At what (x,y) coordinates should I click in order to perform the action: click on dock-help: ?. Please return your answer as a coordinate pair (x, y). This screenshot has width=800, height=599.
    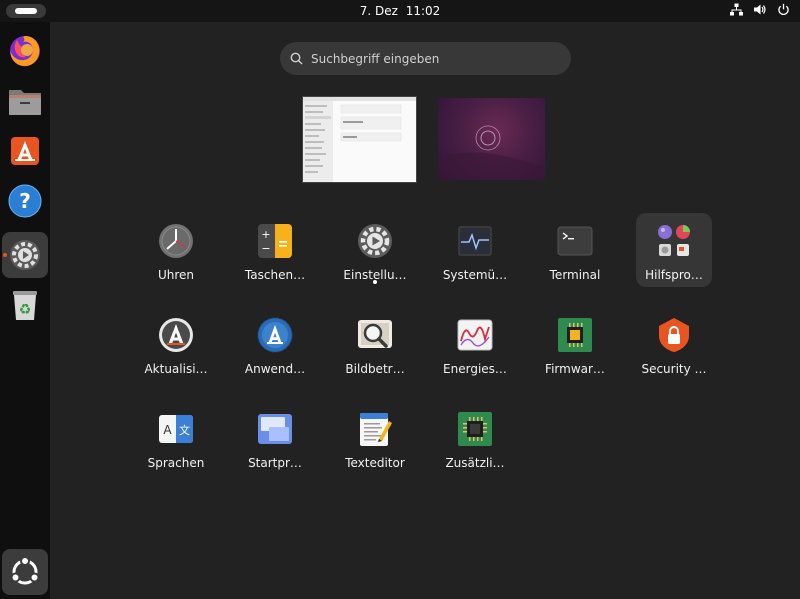
    Looking at the image, I should click on (25, 201).